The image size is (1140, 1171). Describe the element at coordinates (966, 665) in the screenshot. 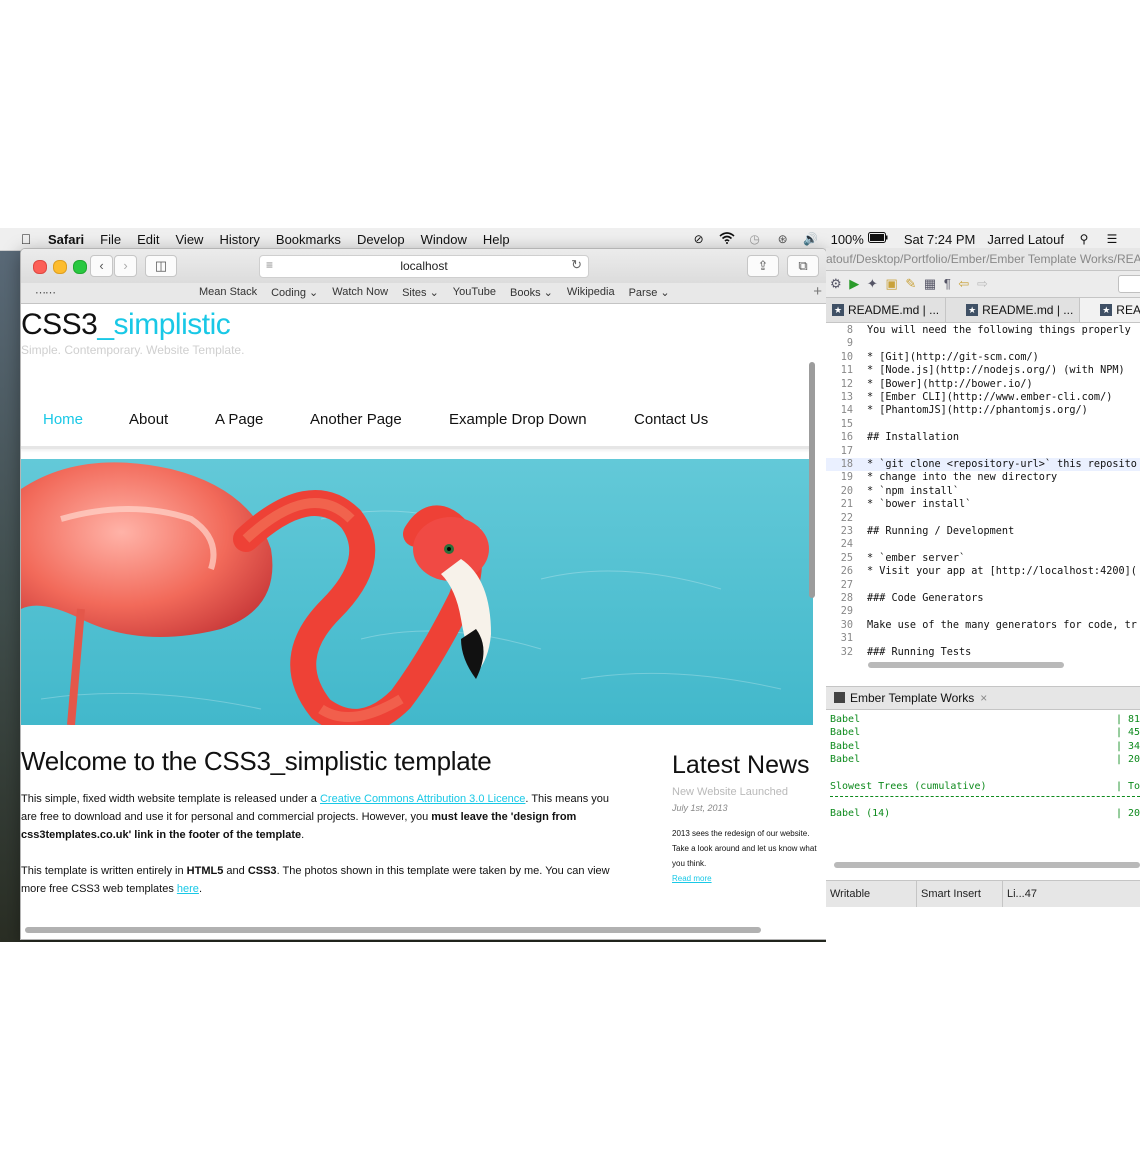

I see `editor-horizontal-scrollbar` at that location.